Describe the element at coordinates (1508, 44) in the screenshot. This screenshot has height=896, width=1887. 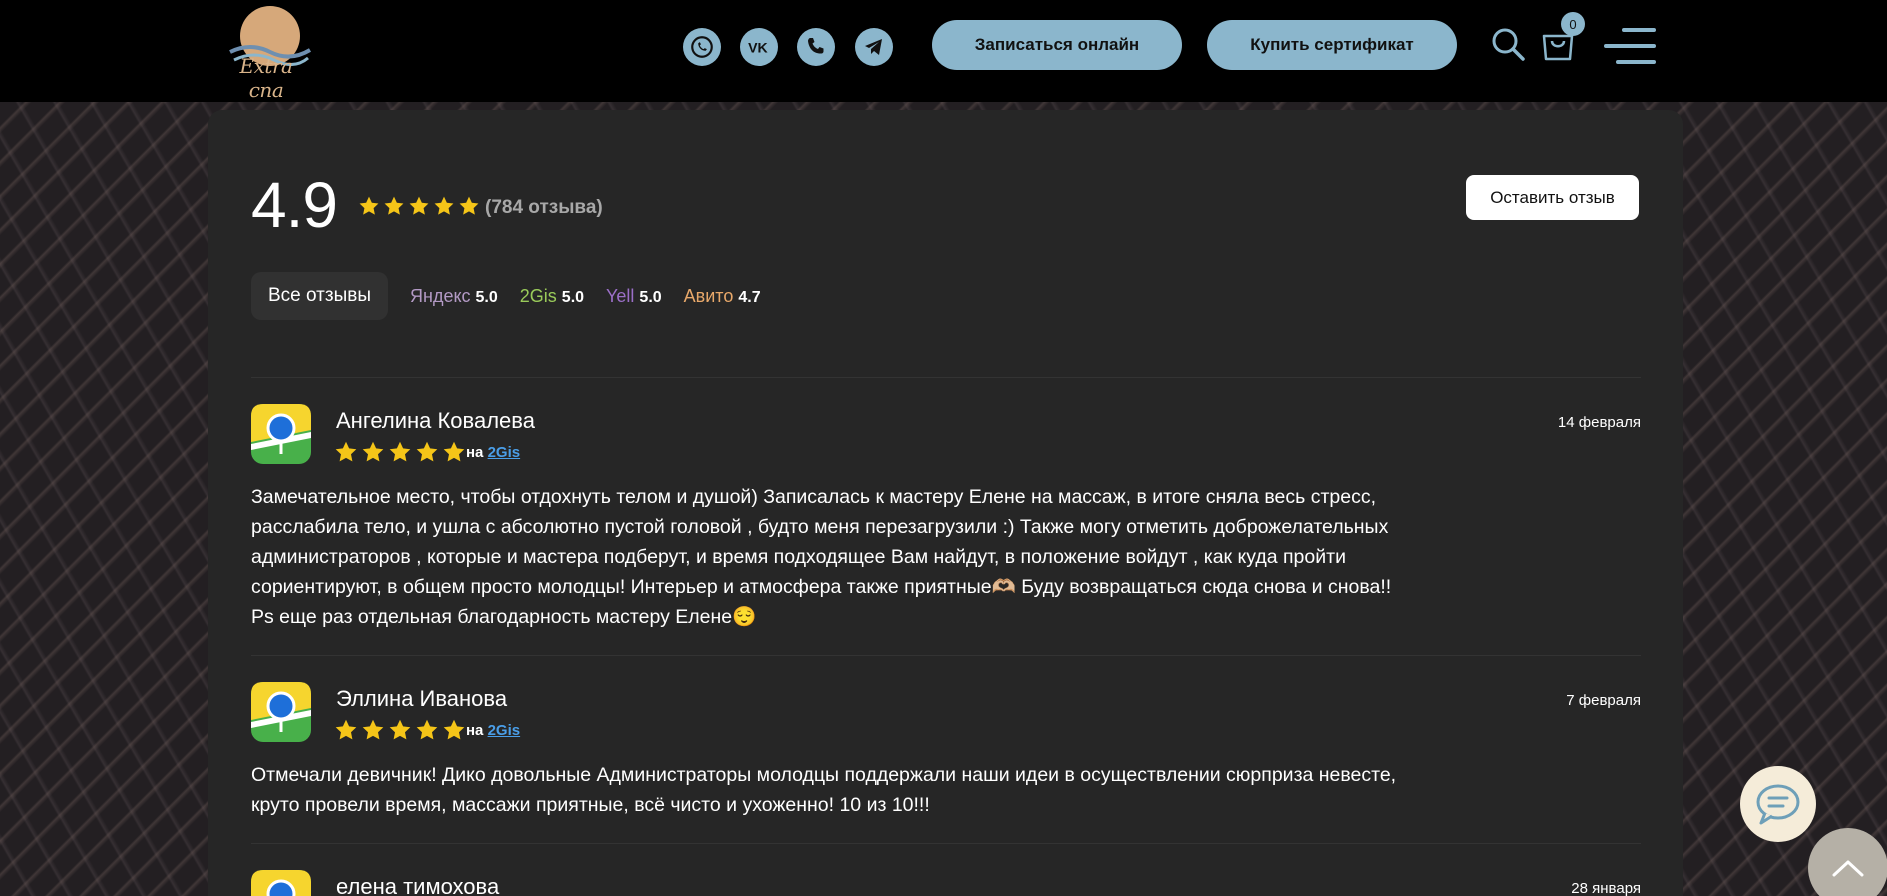
I see `search-icon` at that location.